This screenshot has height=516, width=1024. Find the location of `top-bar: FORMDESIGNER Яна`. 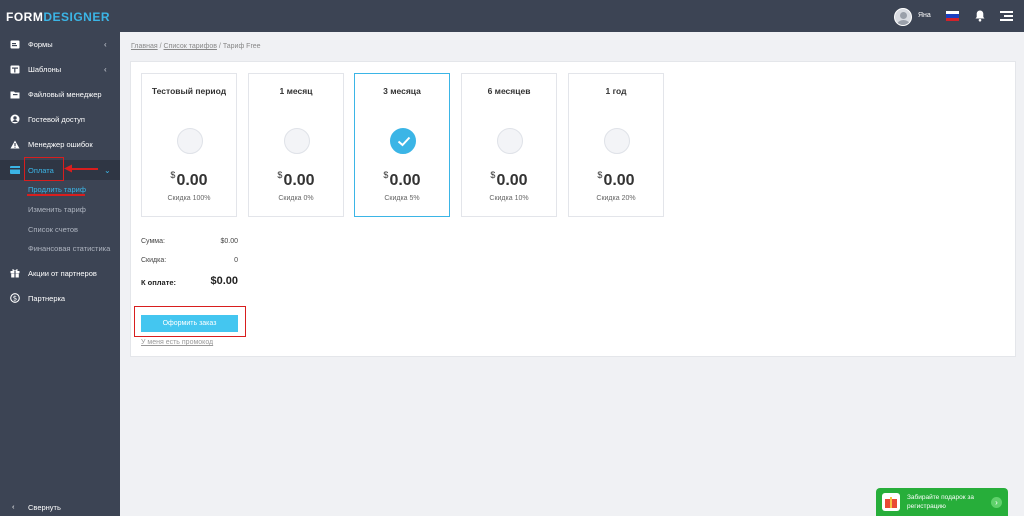

top-bar: FORMDESIGNER Яна is located at coordinates (512, 16).